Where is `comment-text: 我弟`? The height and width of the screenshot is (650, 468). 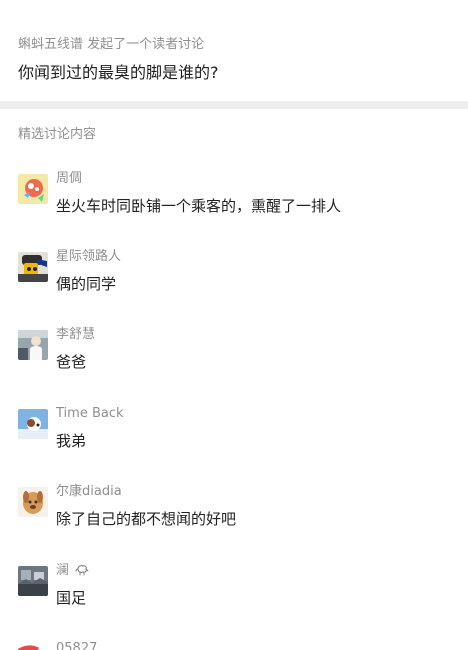
comment-text: 我弟 is located at coordinates (71, 441).